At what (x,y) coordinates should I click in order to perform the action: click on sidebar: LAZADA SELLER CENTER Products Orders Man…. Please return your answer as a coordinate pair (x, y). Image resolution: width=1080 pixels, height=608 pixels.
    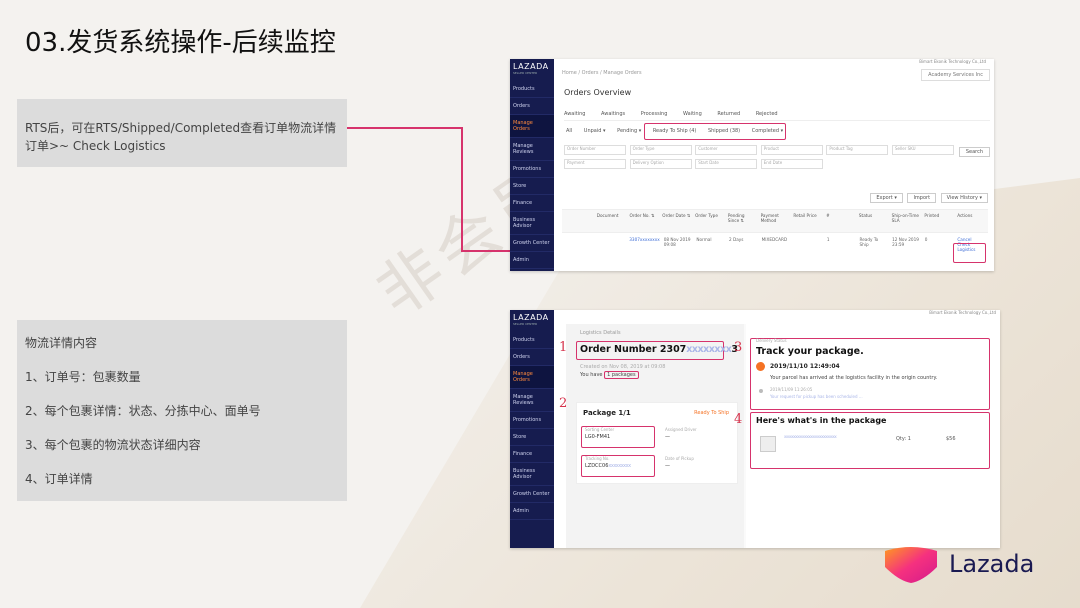
    Looking at the image, I should click on (532, 165).